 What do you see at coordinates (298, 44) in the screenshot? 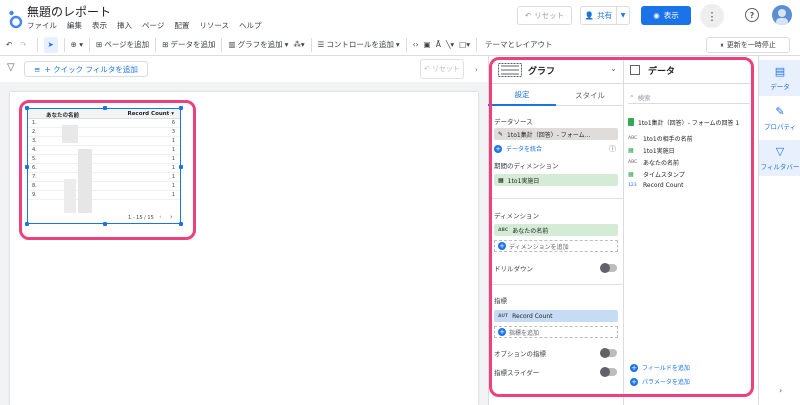
I see `community-viz-icon: ⁂▾` at bounding box center [298, 44].